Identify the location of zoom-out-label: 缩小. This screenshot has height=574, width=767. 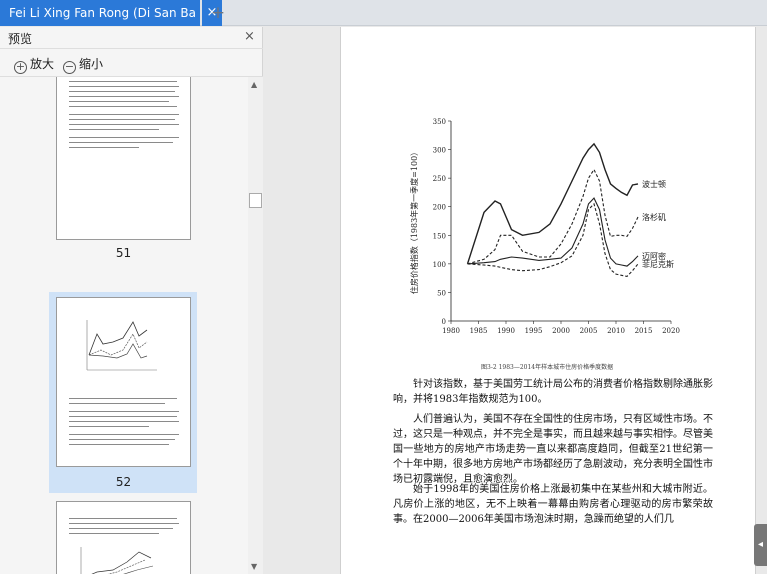
(91, 64).